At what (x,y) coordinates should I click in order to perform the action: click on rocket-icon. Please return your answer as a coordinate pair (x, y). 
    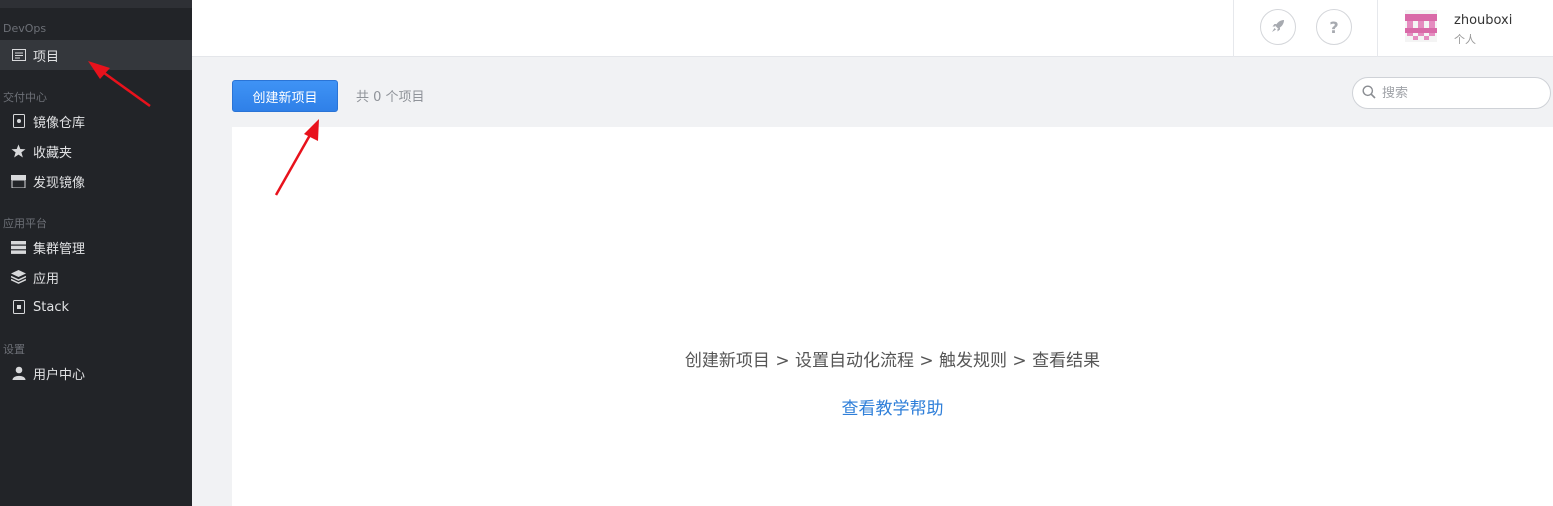
    Looking at the image, I should click on (1278, 27).